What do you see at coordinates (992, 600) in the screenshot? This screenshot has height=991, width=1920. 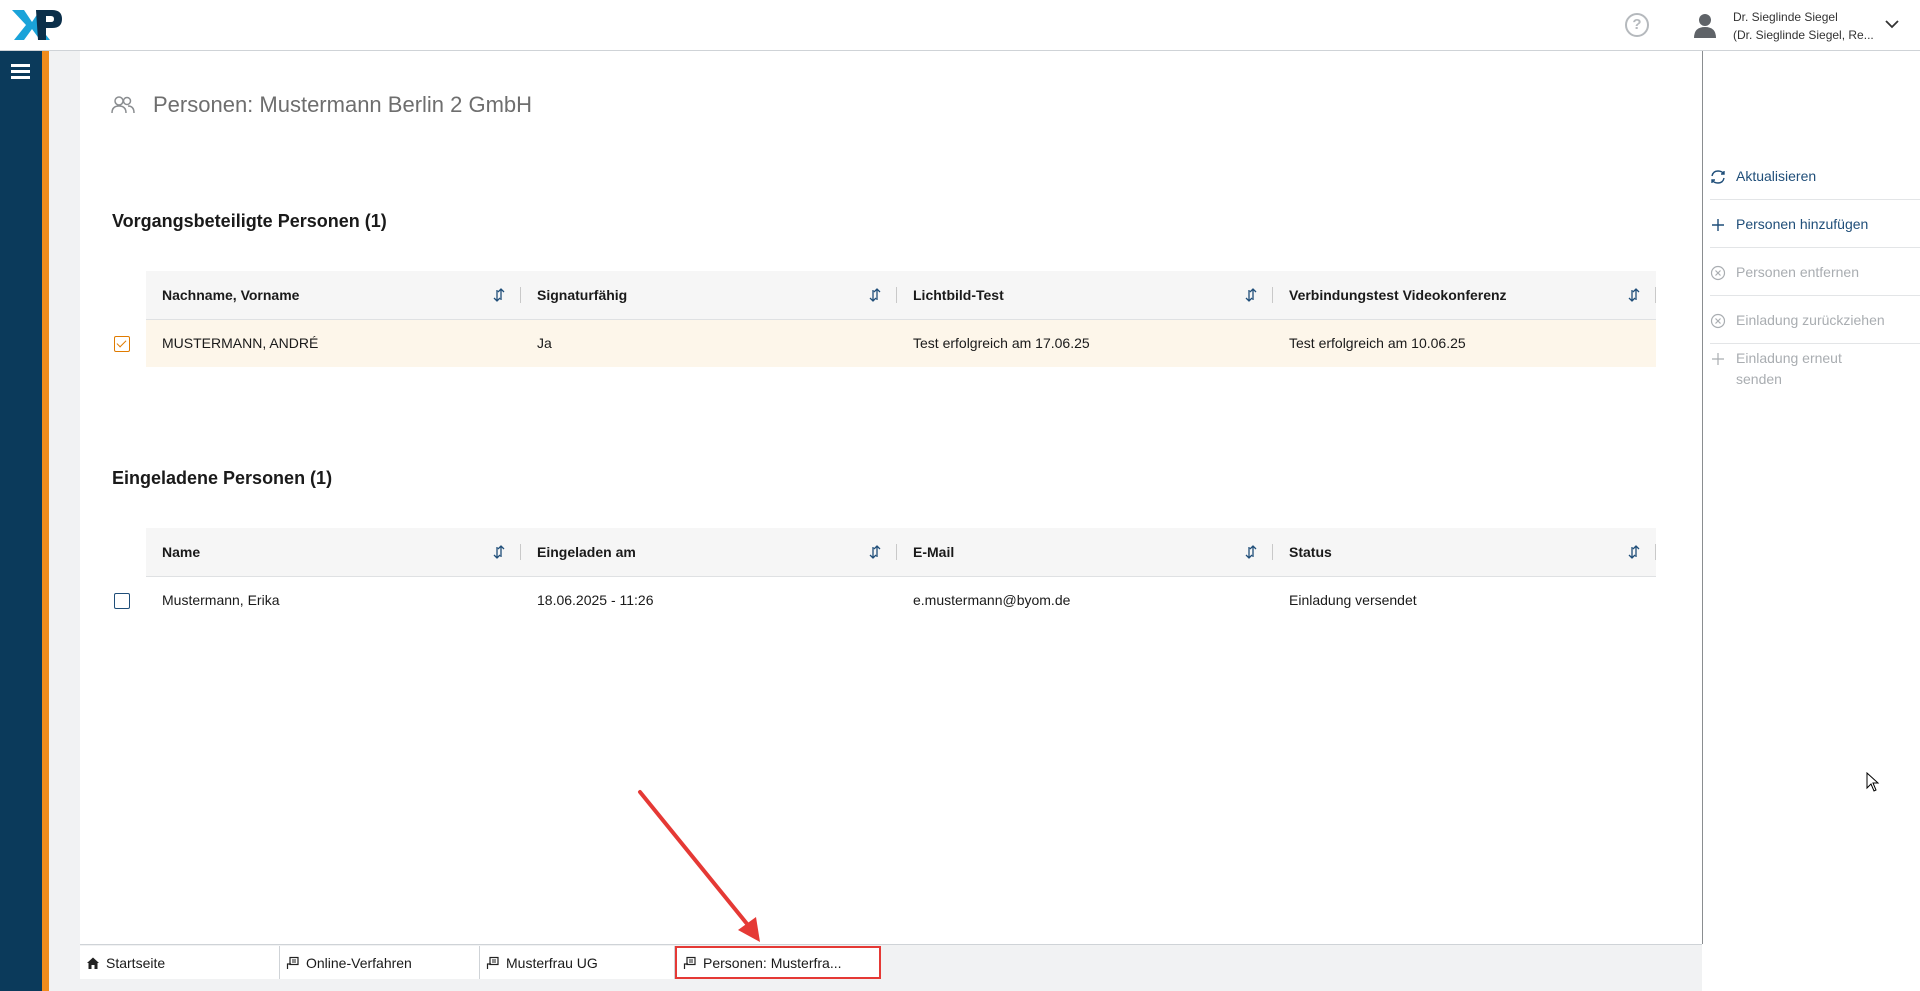 I see `cell-email: e.mustermann@byom.de` at bounding box center [992, 600].